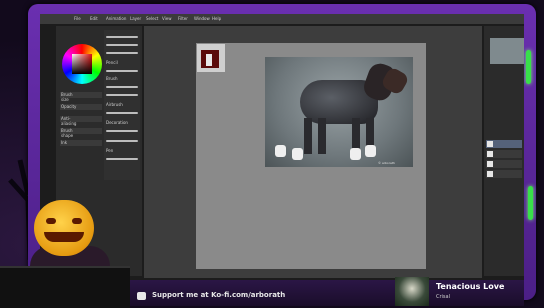 This screenshot has height=308, width=544. What do you see at coordinates (470, 286) in the screenshot?
I see `now-playing-title: Tenacious Love` at bounding box center [470, 286].